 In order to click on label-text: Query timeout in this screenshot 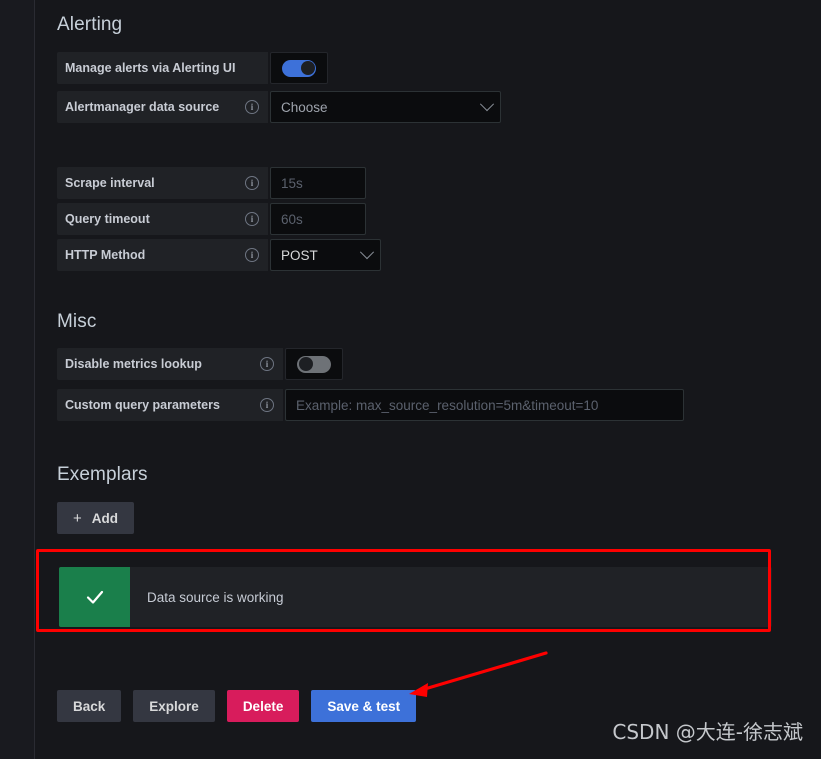, I will do `click(107, 219)`.